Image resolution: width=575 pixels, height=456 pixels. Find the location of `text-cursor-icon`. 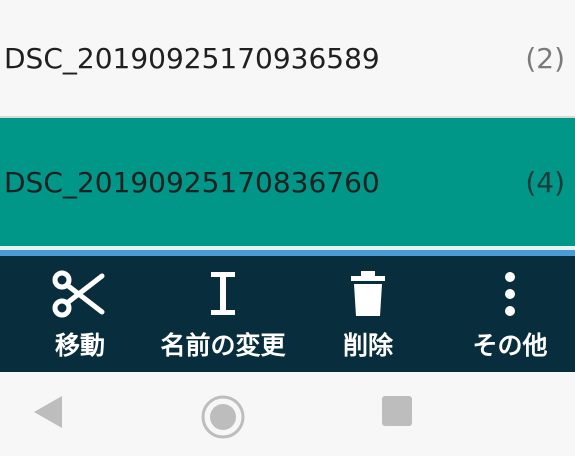

text-cursor-icon is located at coordinates (223, 294).